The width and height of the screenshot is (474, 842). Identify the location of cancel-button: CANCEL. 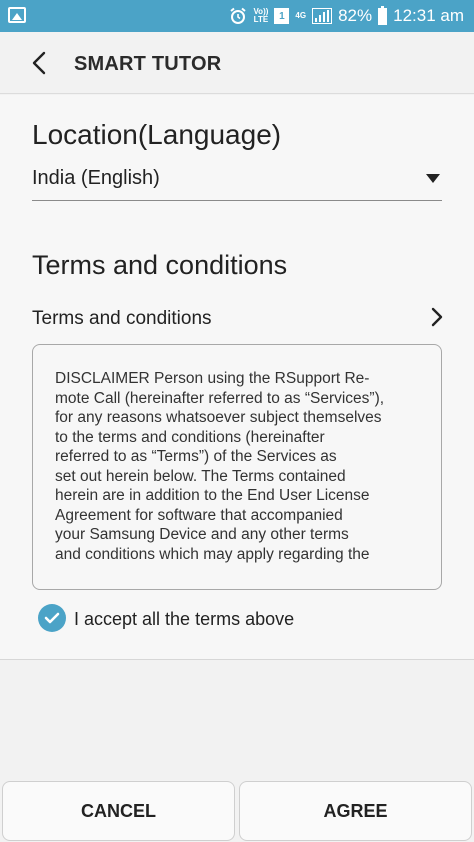
(118, 811).